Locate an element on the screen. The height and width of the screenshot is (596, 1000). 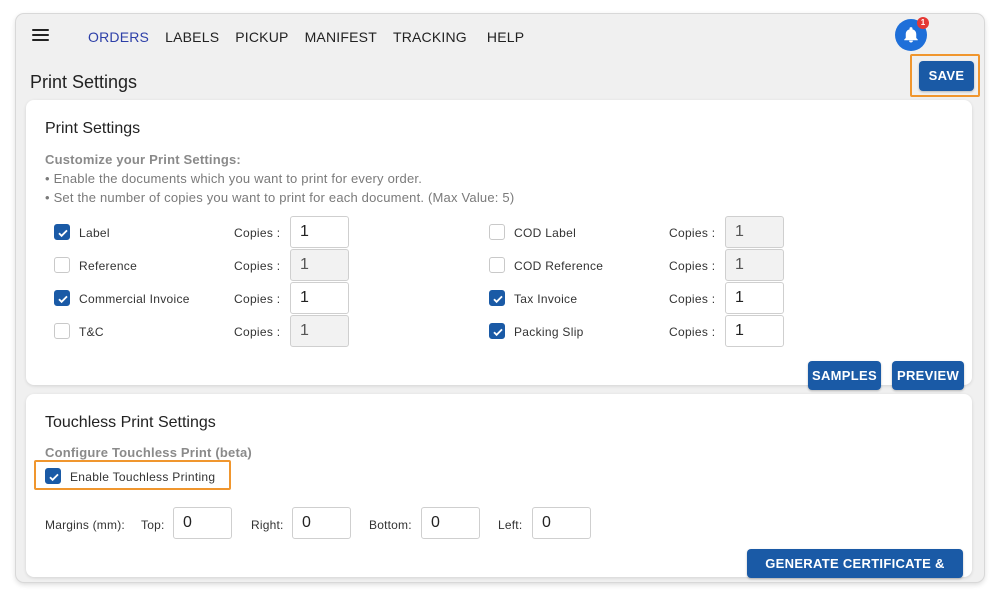
doc-row-tax-invoice: Tax Invoice Copies : is located at coordinates (696, 298).